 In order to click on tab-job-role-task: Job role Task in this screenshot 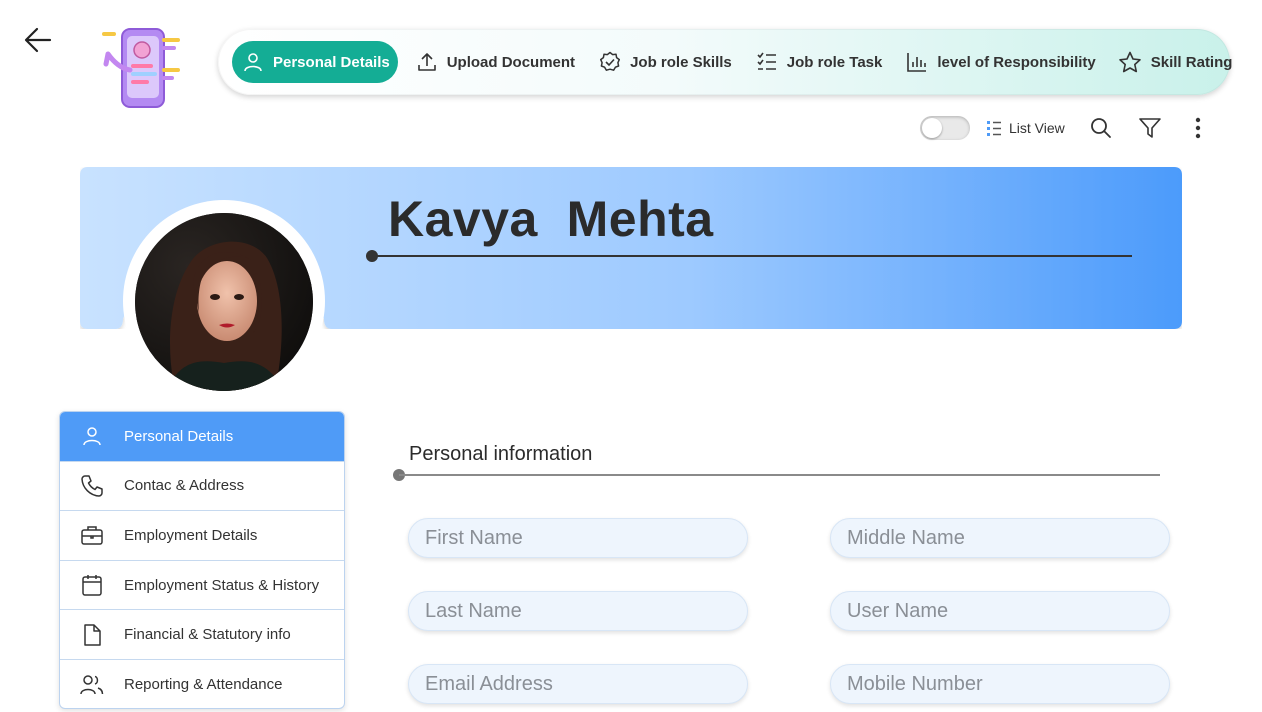, I will do `click(819, 62)`.